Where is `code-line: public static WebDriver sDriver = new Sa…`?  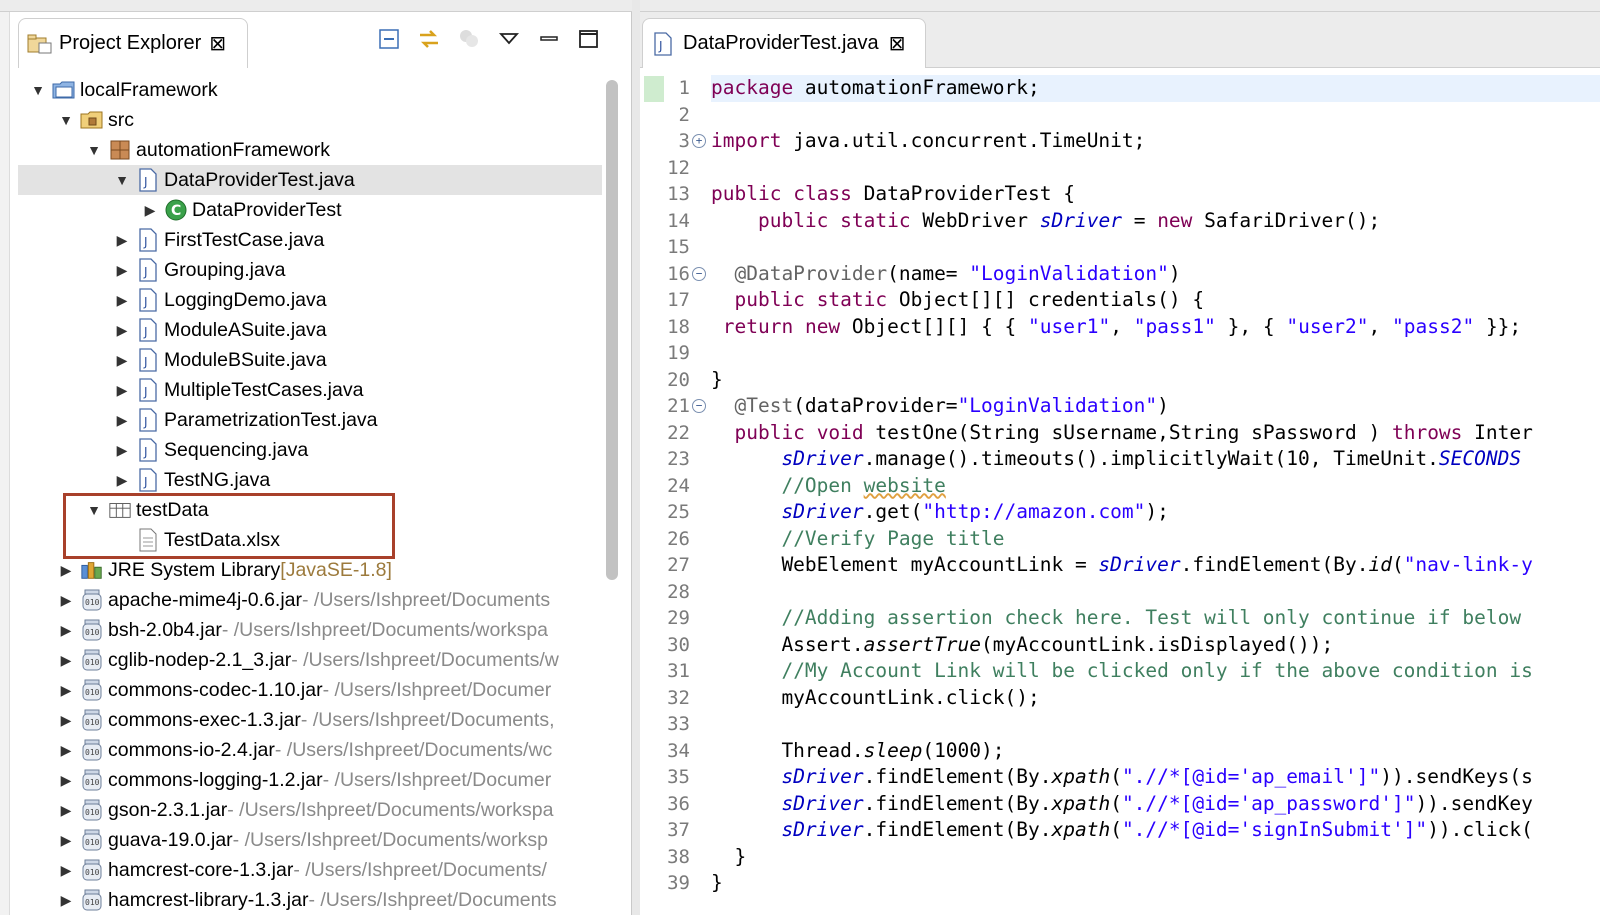
code-line: public static WebDriver sDriver = new Sa… is located at coordinates (1155, 221).